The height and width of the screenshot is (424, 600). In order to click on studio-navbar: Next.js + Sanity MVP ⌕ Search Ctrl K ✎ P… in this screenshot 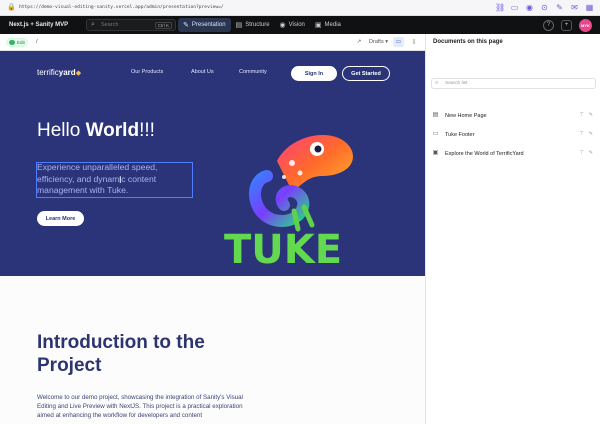, I will do `click(300, 25)`.